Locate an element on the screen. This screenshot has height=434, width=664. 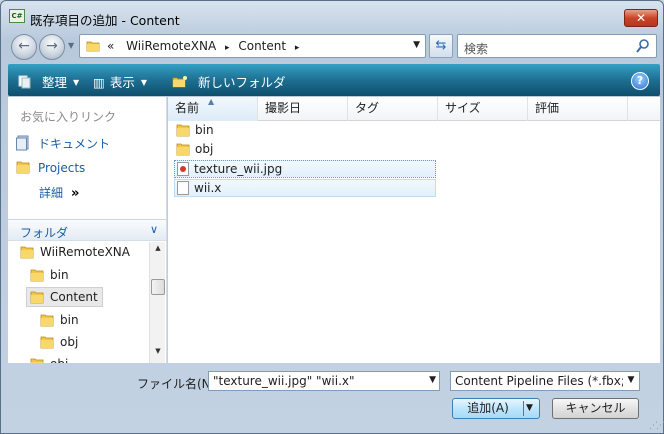
image-file-icon is located at coordinates (183, 169).